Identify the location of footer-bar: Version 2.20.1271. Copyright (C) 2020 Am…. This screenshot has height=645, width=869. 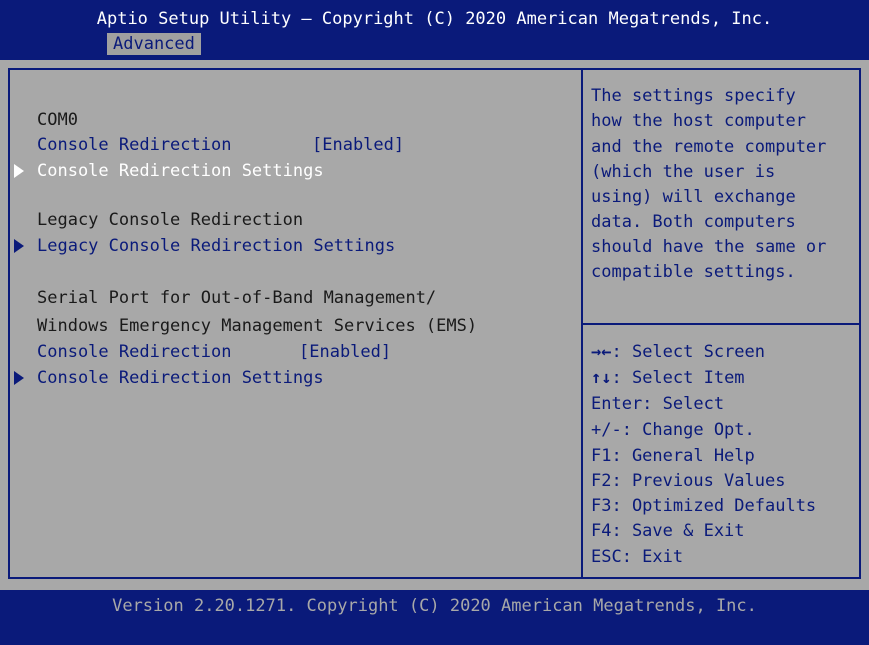
(434, 617).